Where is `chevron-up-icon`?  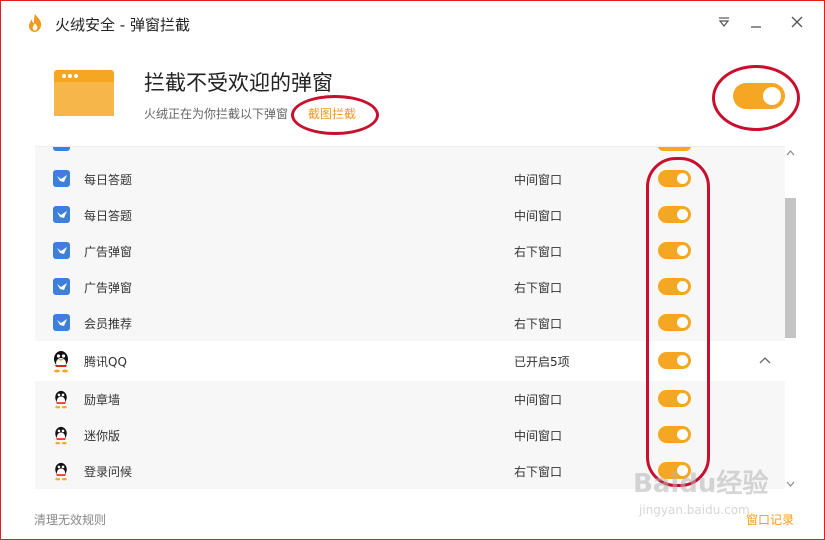 chevron-up-icon is located at coordinates (765, 360).